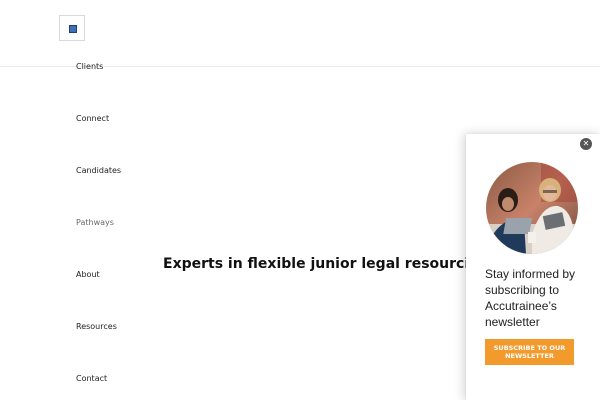  I want to click on newsletter-photo, so click(532, 208).